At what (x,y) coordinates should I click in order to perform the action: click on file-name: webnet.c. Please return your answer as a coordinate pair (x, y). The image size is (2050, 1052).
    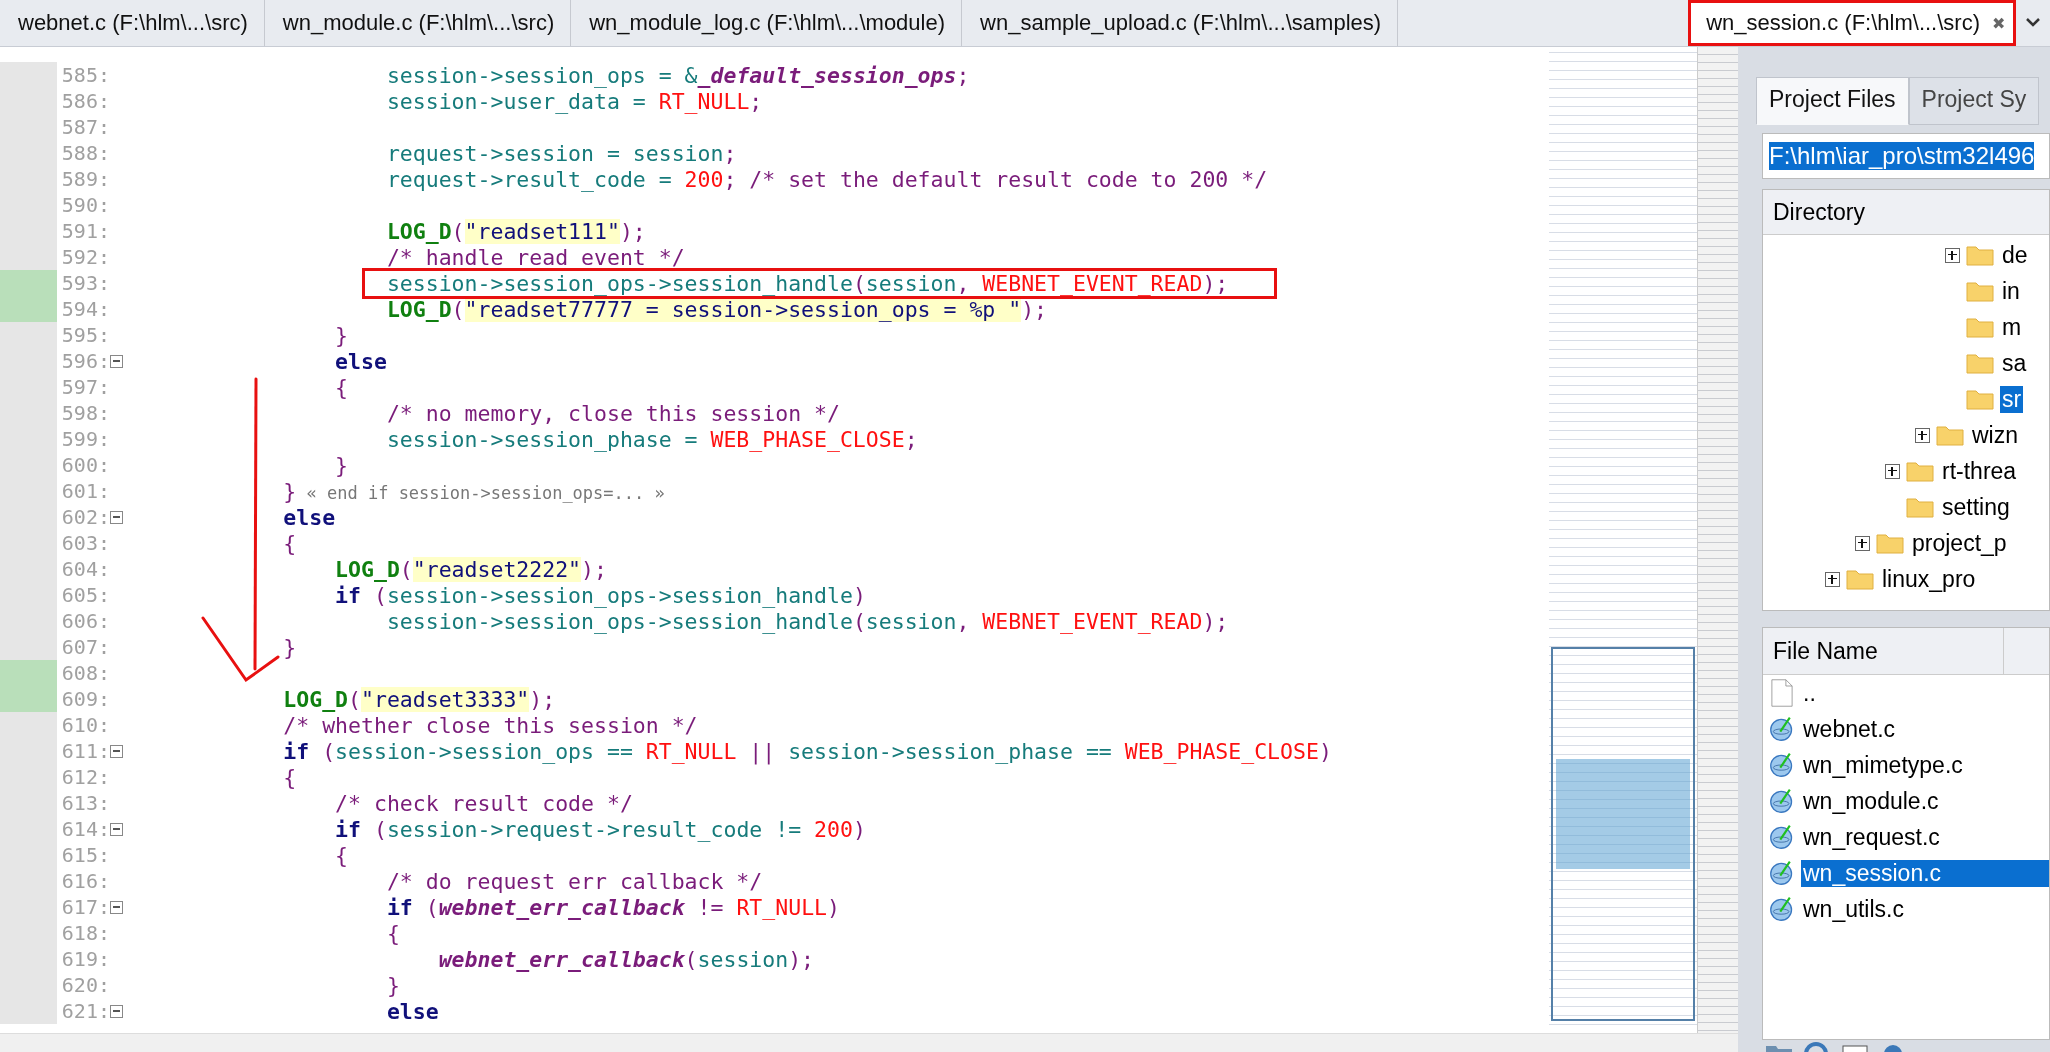
    Looking at the image, I should click on (1925, 729).